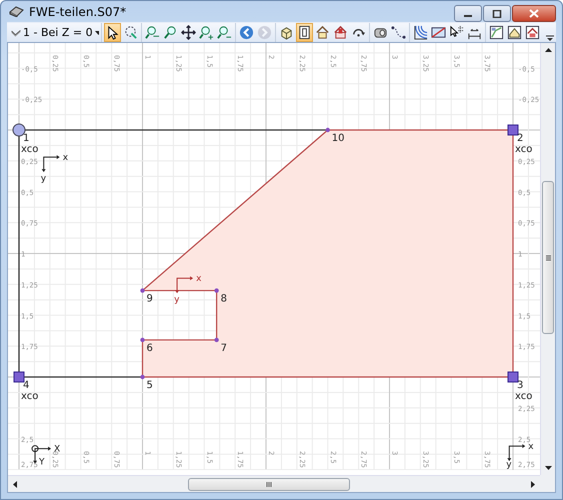  Describe the element at coordinates (149, 299) in the screenshot. I see `node-label: 9` at that location.